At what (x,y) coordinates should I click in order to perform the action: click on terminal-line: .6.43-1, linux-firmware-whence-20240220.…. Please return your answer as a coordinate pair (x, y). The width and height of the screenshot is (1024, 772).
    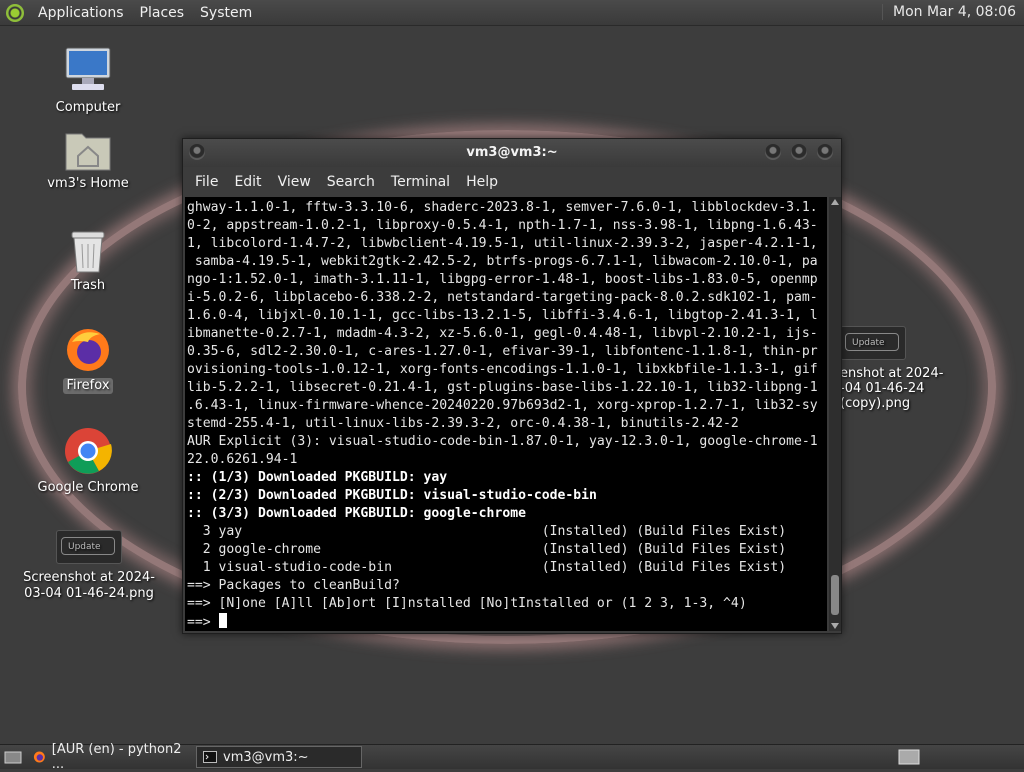
    Looking at the image, I should click on (502, 405).